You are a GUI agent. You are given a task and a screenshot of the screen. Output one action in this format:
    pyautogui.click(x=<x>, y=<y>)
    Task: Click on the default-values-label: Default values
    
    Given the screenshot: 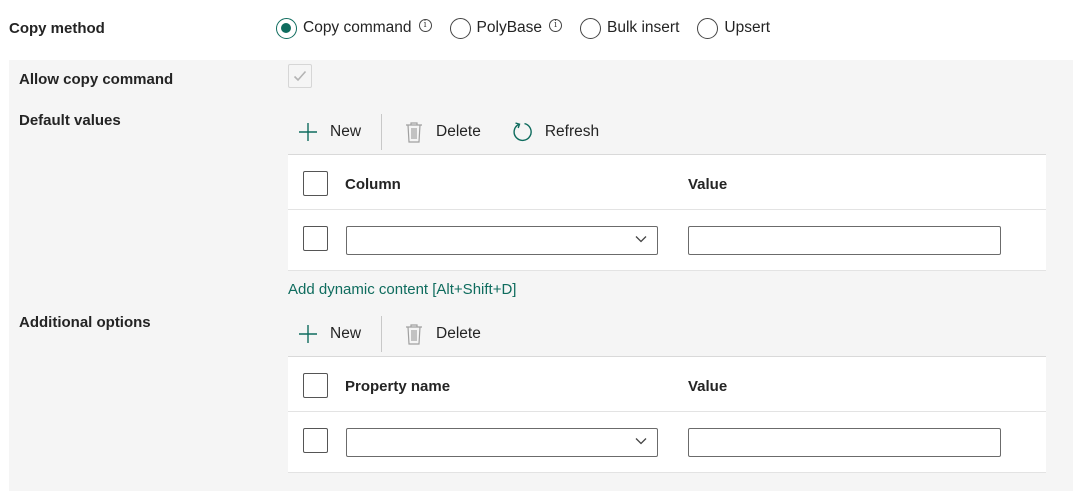 What is the action you would take?
    pyautogui.click(x=70, y=120)
    